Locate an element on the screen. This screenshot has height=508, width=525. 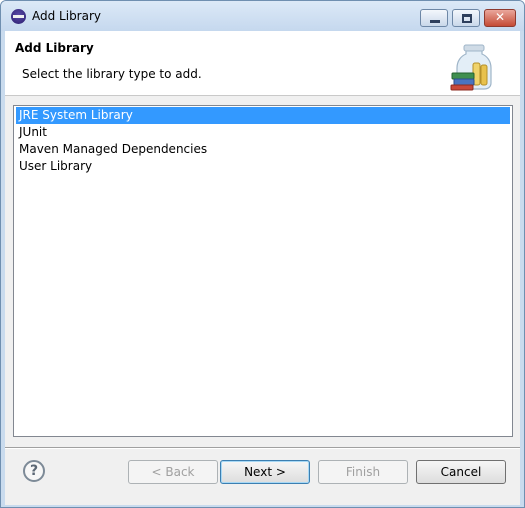
minimize-icon is located at coordinates (435, 21).